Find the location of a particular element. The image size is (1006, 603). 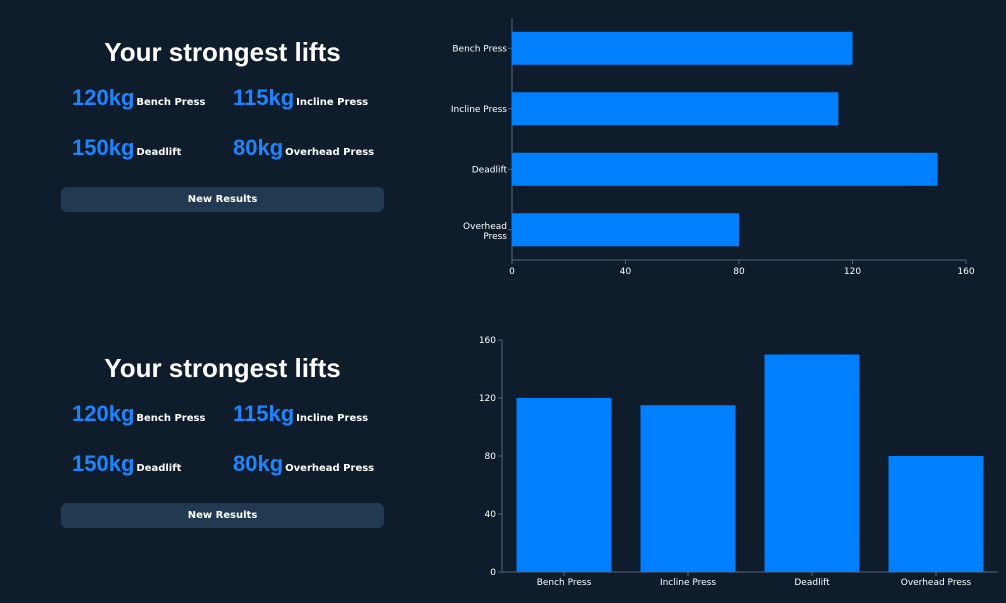

x-tick-label: Incline Press is located at coordinates (688, 583).